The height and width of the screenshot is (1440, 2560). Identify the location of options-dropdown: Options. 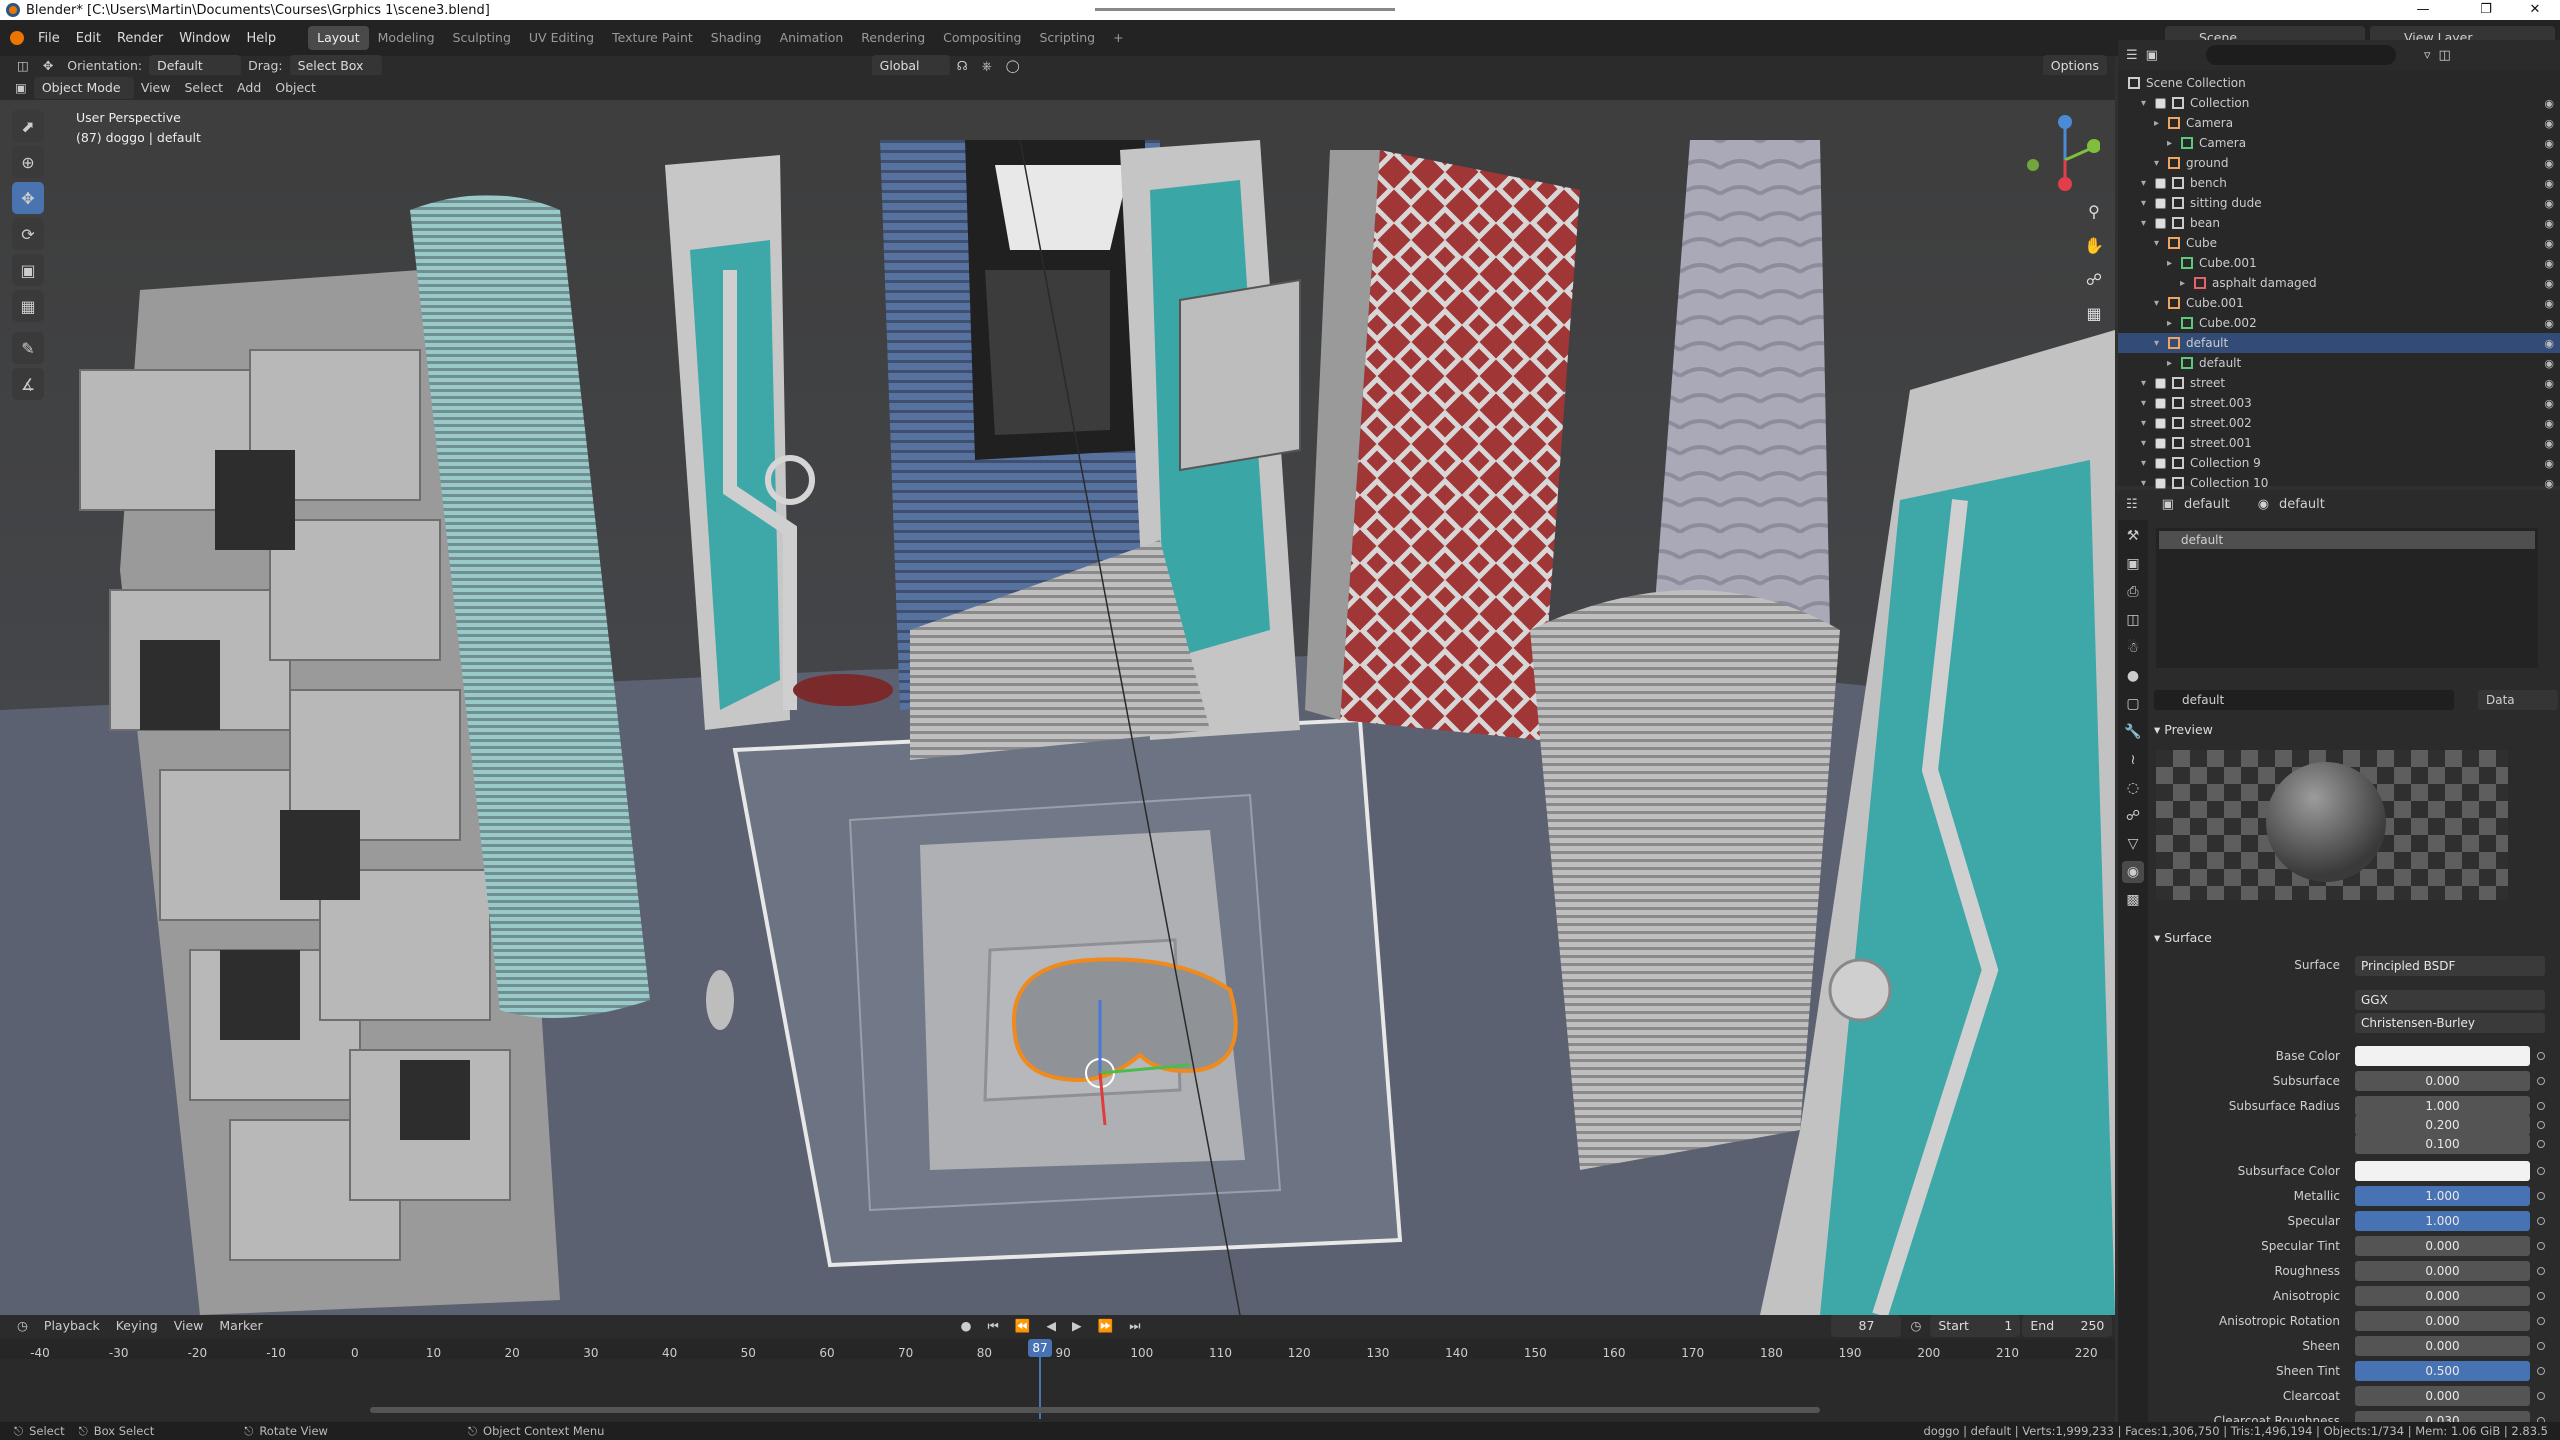
(2074, 66).